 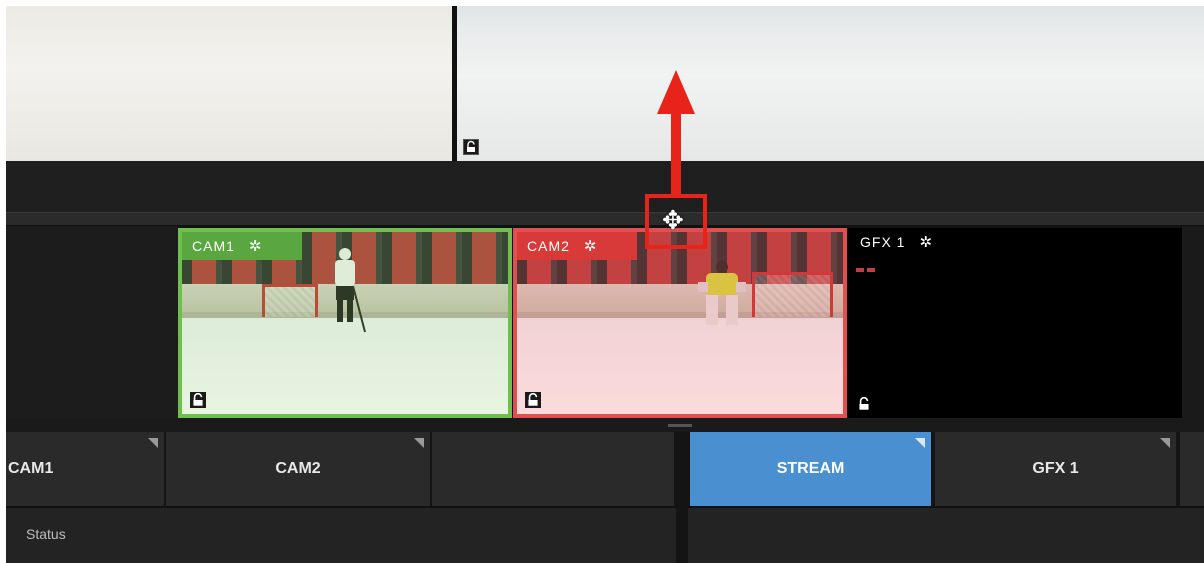 I want to click on switch-button-partial, so click(x=1192, y=469).